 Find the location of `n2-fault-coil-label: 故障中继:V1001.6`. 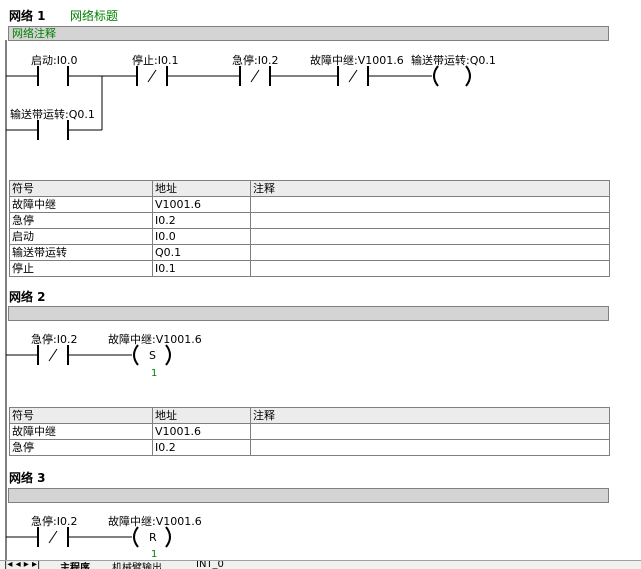

n2-fault-coil-label: 故障中继:V1001.6 is located at coordinates (155, 339).